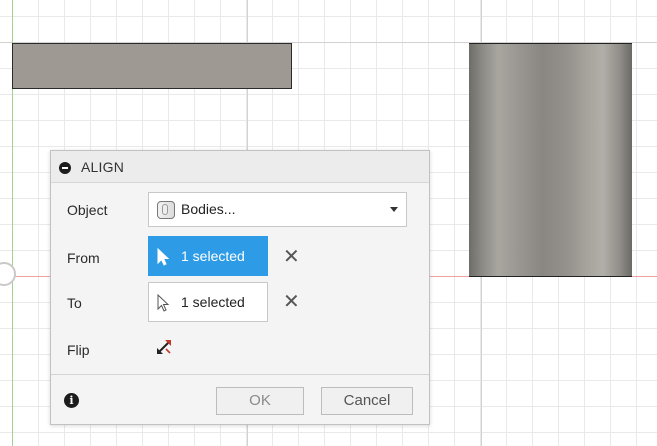  I want to click on ok-button: OK, so click(260, 401).